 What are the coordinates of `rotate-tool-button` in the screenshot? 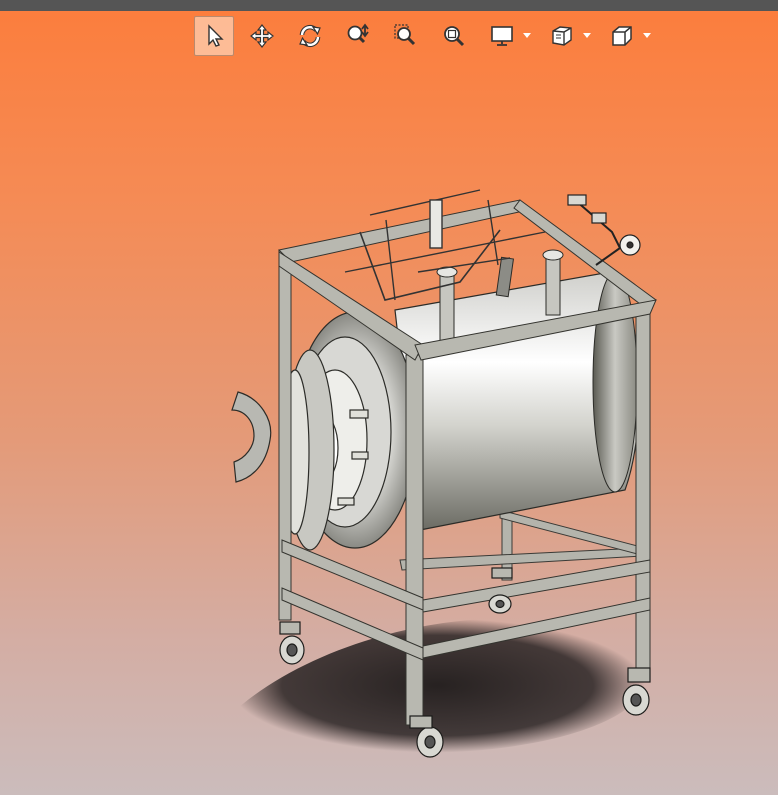 It's located at (310, 36).